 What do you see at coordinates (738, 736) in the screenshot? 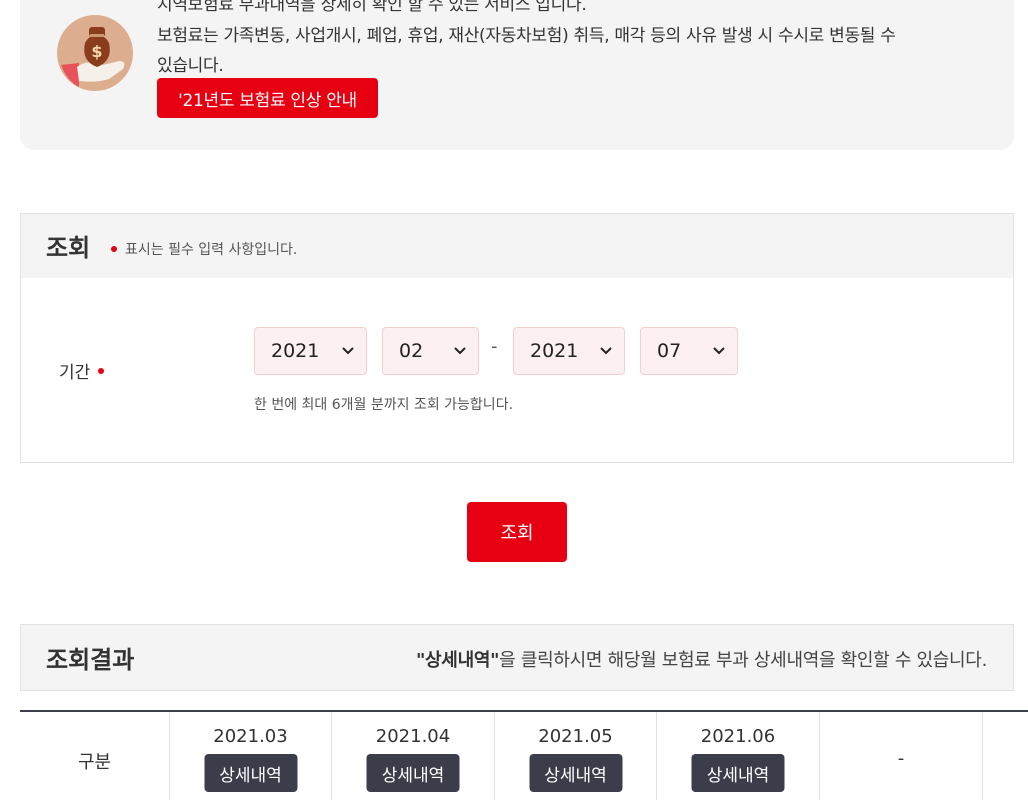
I see `column-month: 2021.06` at bounding box center [738, 736].